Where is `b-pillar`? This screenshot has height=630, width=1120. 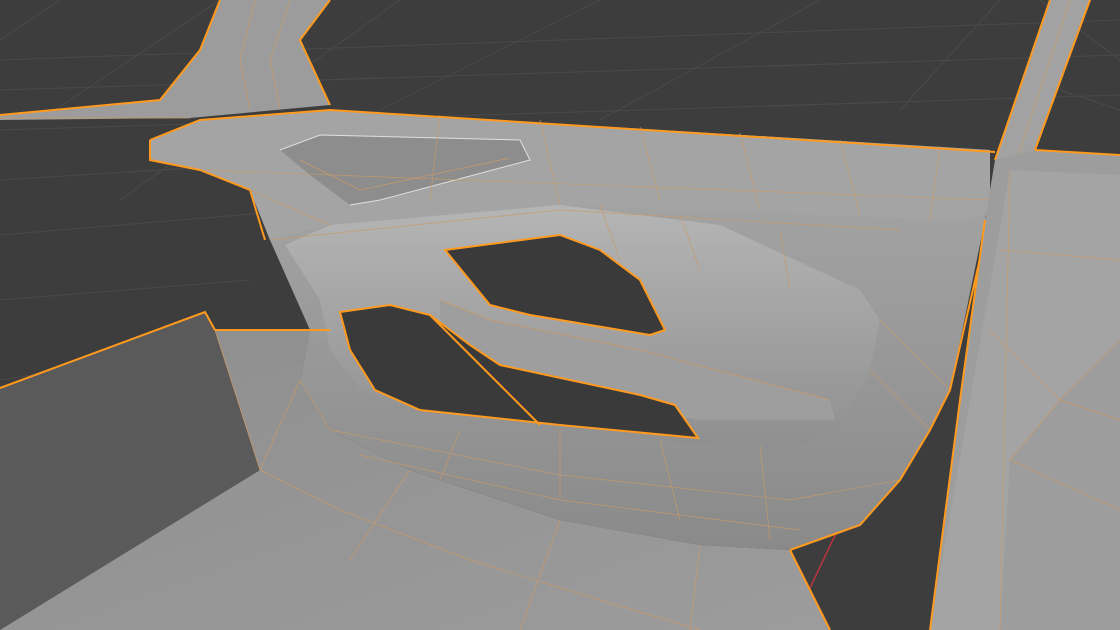 b-pillar is located at coordinates (1042, 85).